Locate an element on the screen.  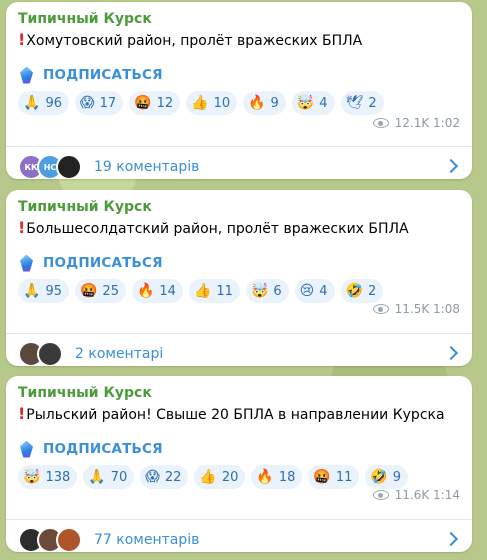
comments-link: 77 коментарів is located at coordinates (146, 540).